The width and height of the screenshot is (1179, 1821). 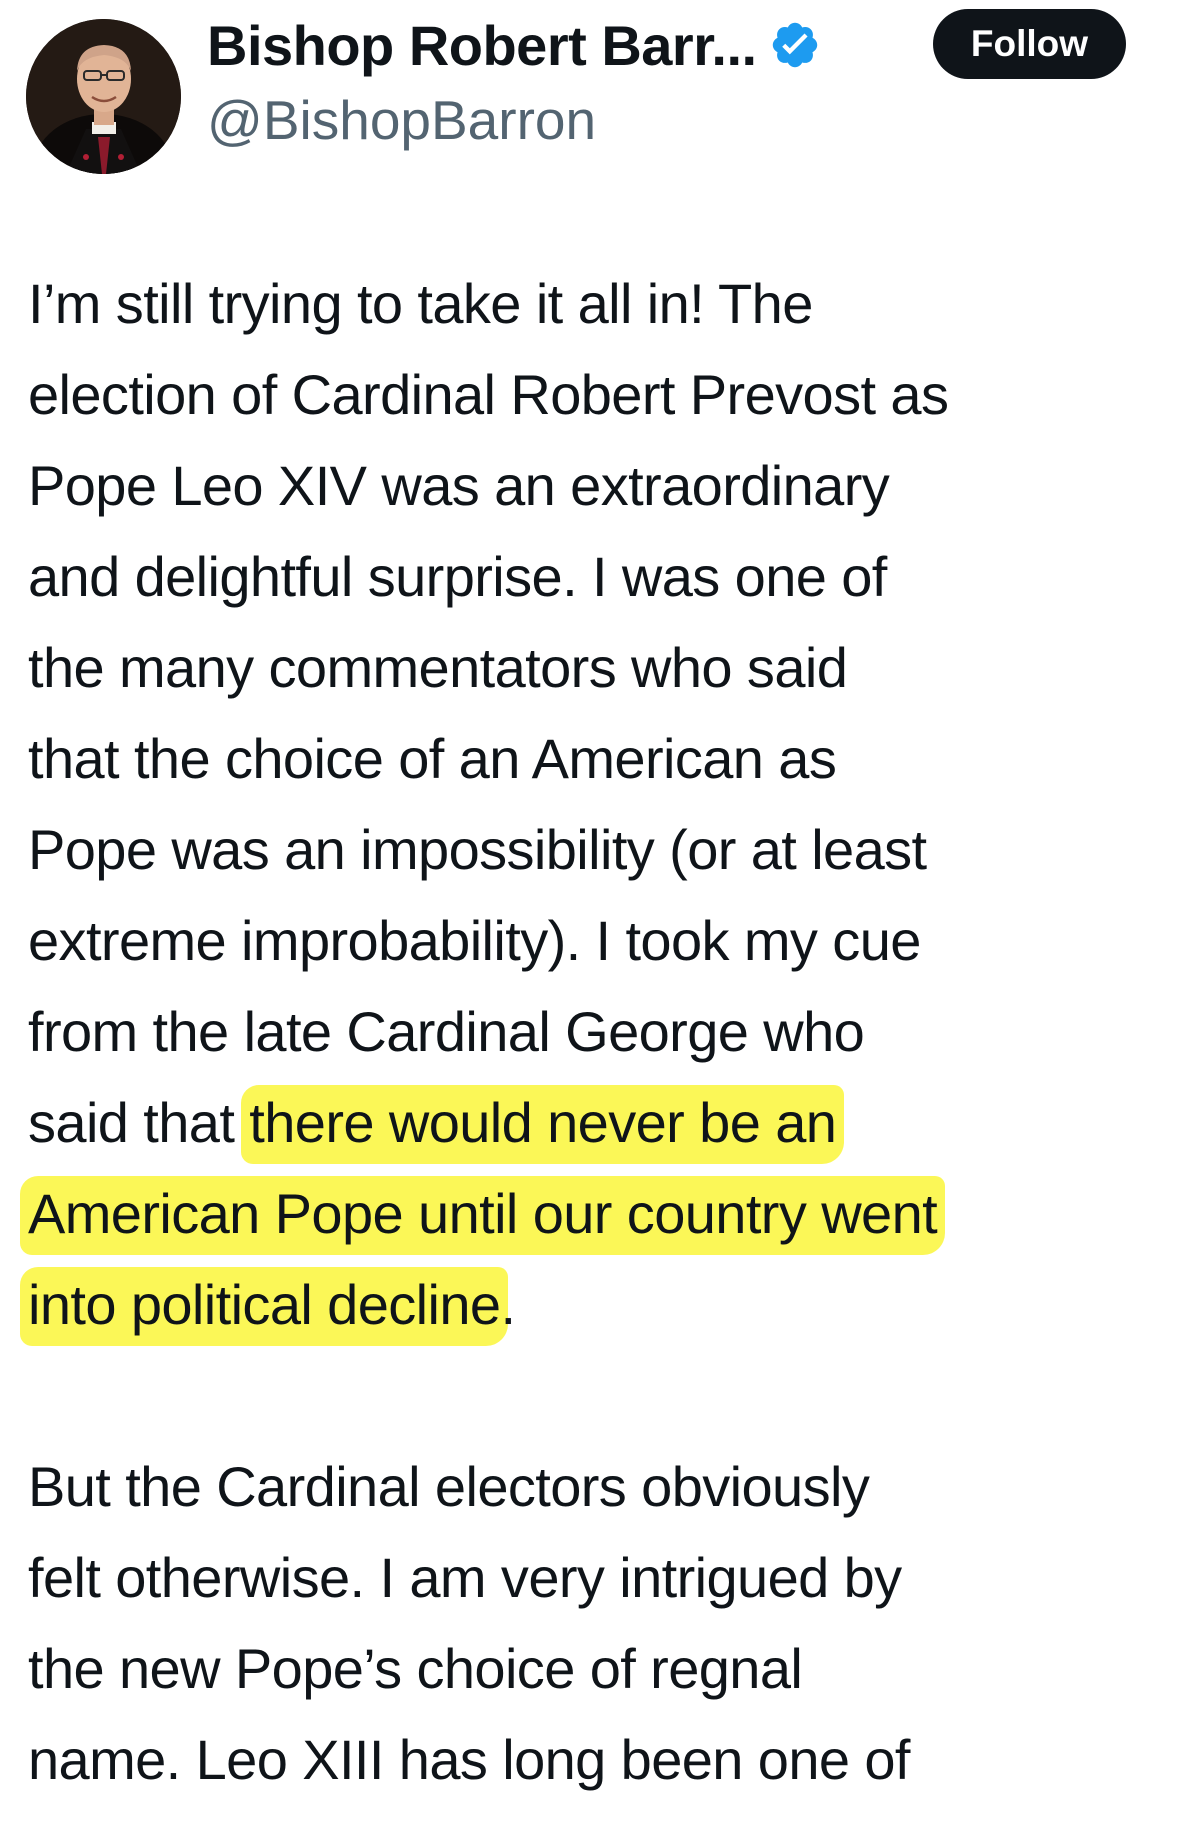 What do you see at coordinates (139, 1122) in the screenshot?
I see `line-text: said that` at bounding box center [139, 1122].